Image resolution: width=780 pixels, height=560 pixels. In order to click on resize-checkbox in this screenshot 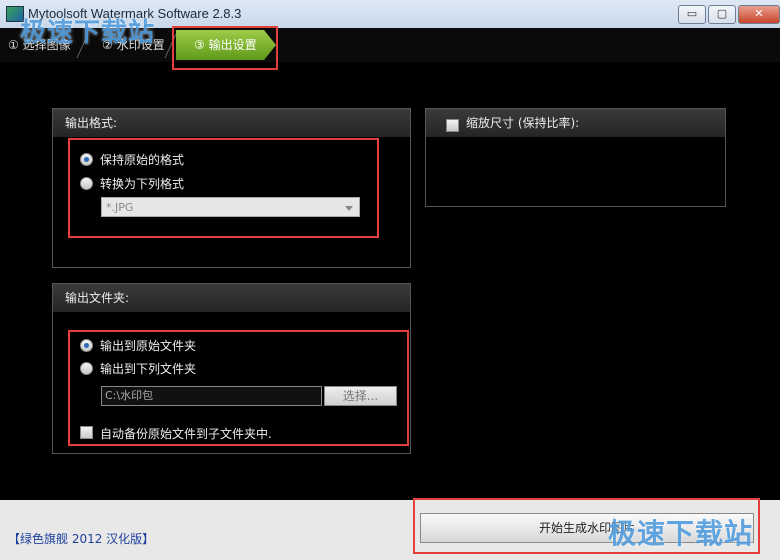, I will do `click(452, 125)`.